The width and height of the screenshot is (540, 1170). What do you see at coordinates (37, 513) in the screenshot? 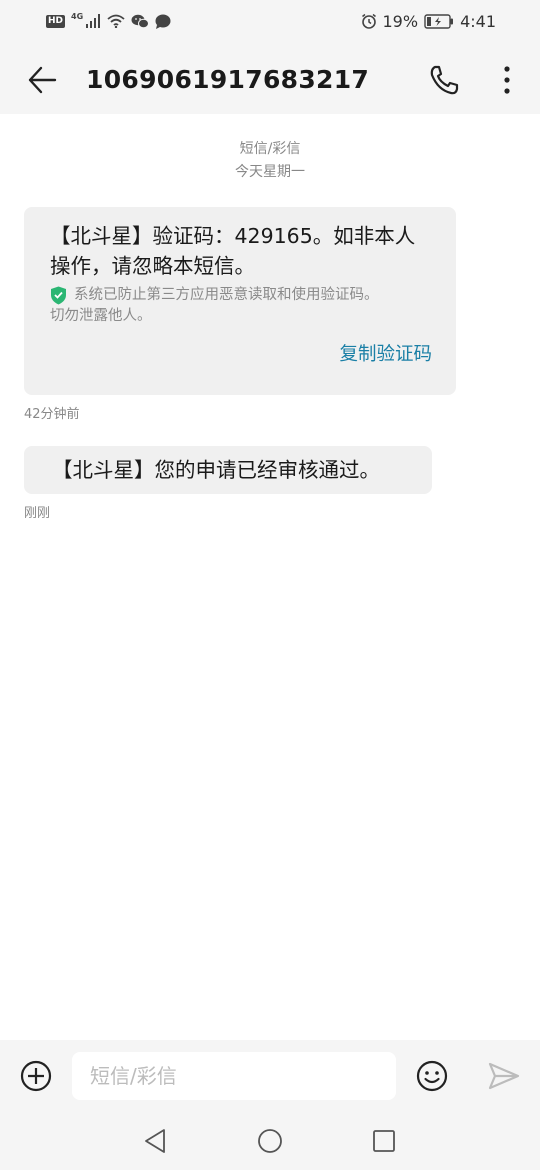
I see `message-timestamp: 刚刚` at bounding box center [37, 513].